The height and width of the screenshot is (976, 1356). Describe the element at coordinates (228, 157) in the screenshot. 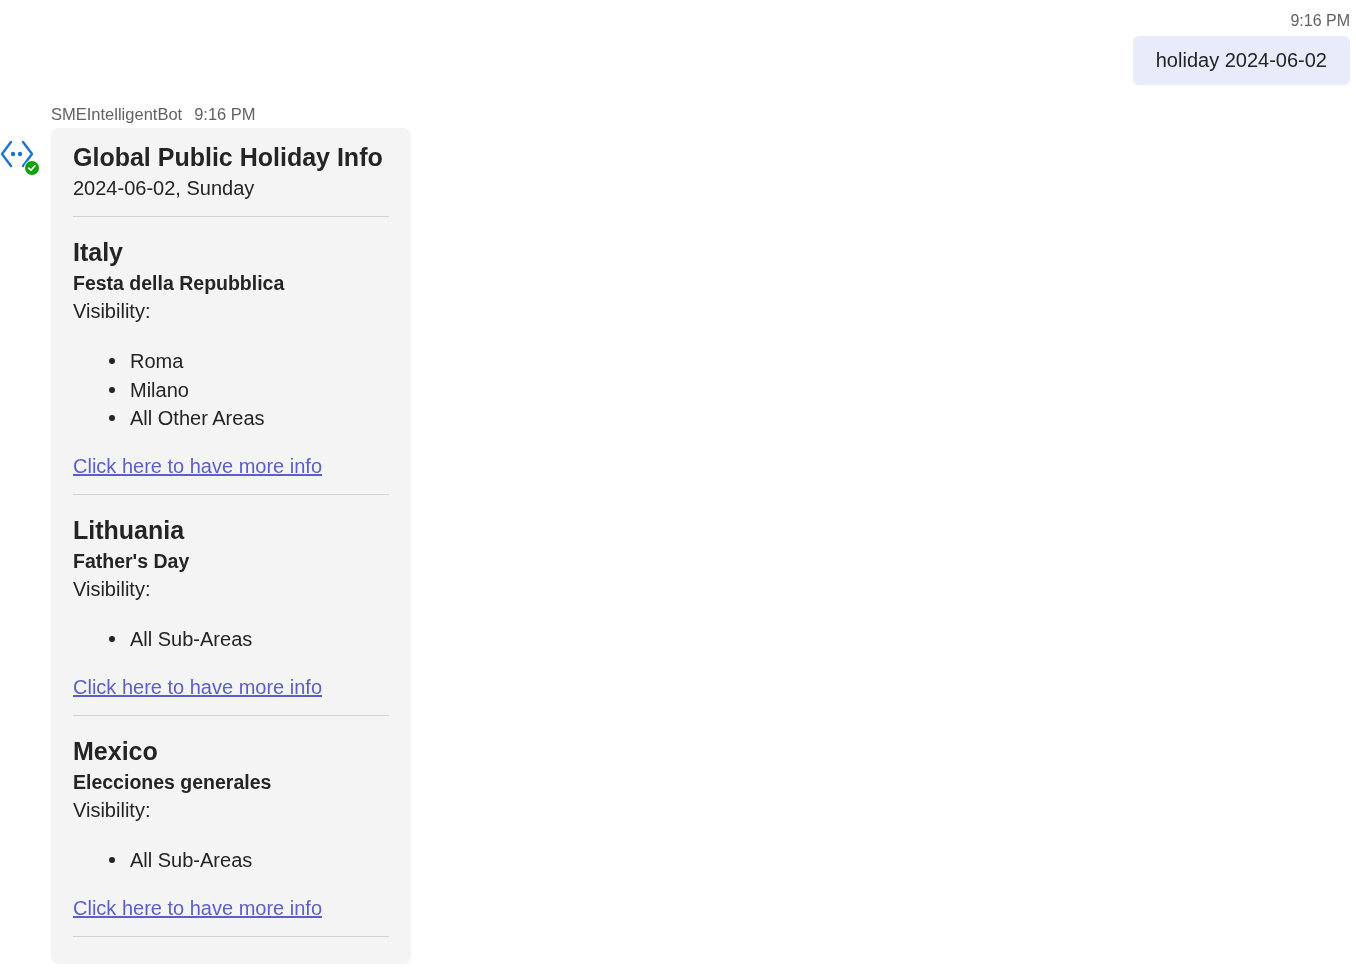

I see `card-title: Global Public Holiday Info` at that location.